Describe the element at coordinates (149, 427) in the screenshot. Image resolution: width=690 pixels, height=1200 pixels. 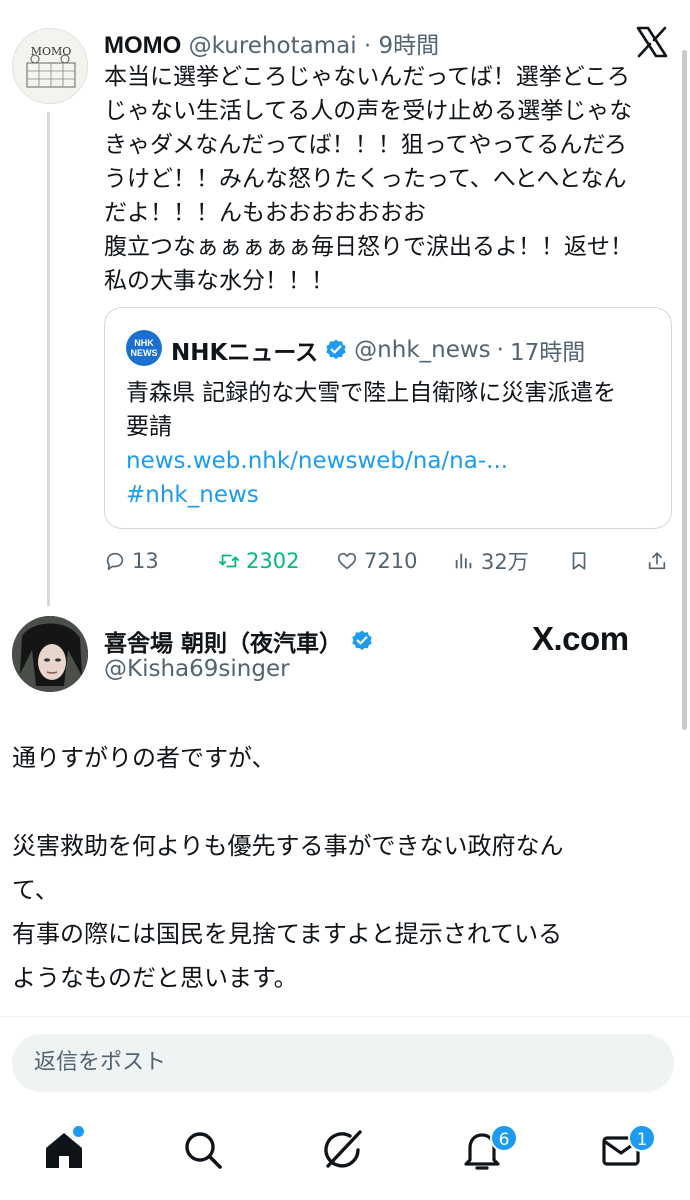
I see `text-line: 要請` at that location.